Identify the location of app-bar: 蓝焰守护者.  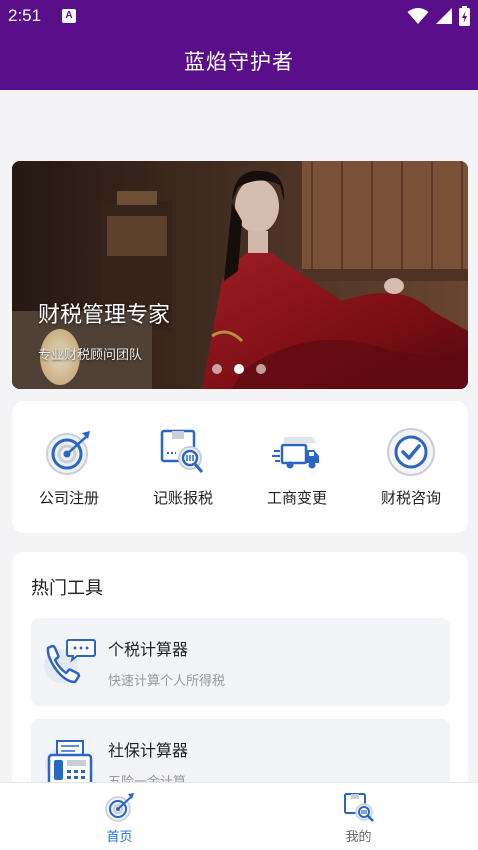
(239, 62).